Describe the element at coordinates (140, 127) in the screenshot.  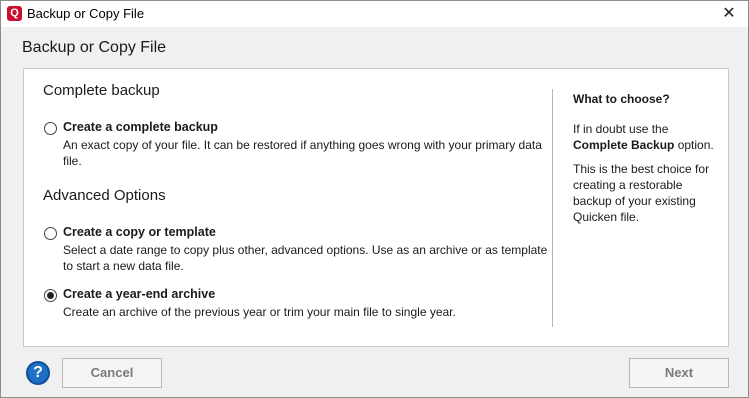
I see `complete-backup-label: Create a complete backup` at that location.